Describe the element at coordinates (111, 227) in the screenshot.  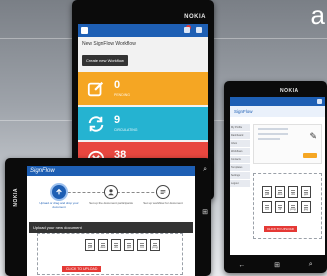
I see `upload-header: Upload your new document` at that location.